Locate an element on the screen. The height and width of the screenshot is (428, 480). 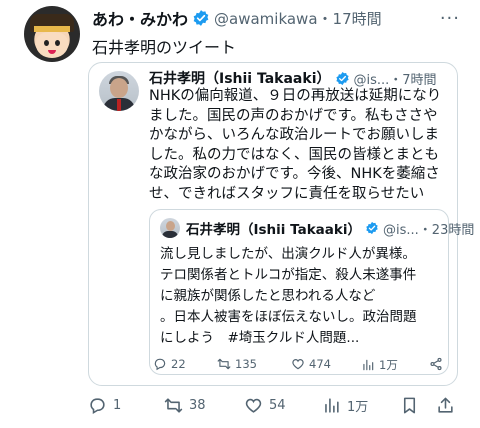
quoted-text-line: NHKの偏向報道、９日の再放送は延期になり is located at coordinates (295, 96).